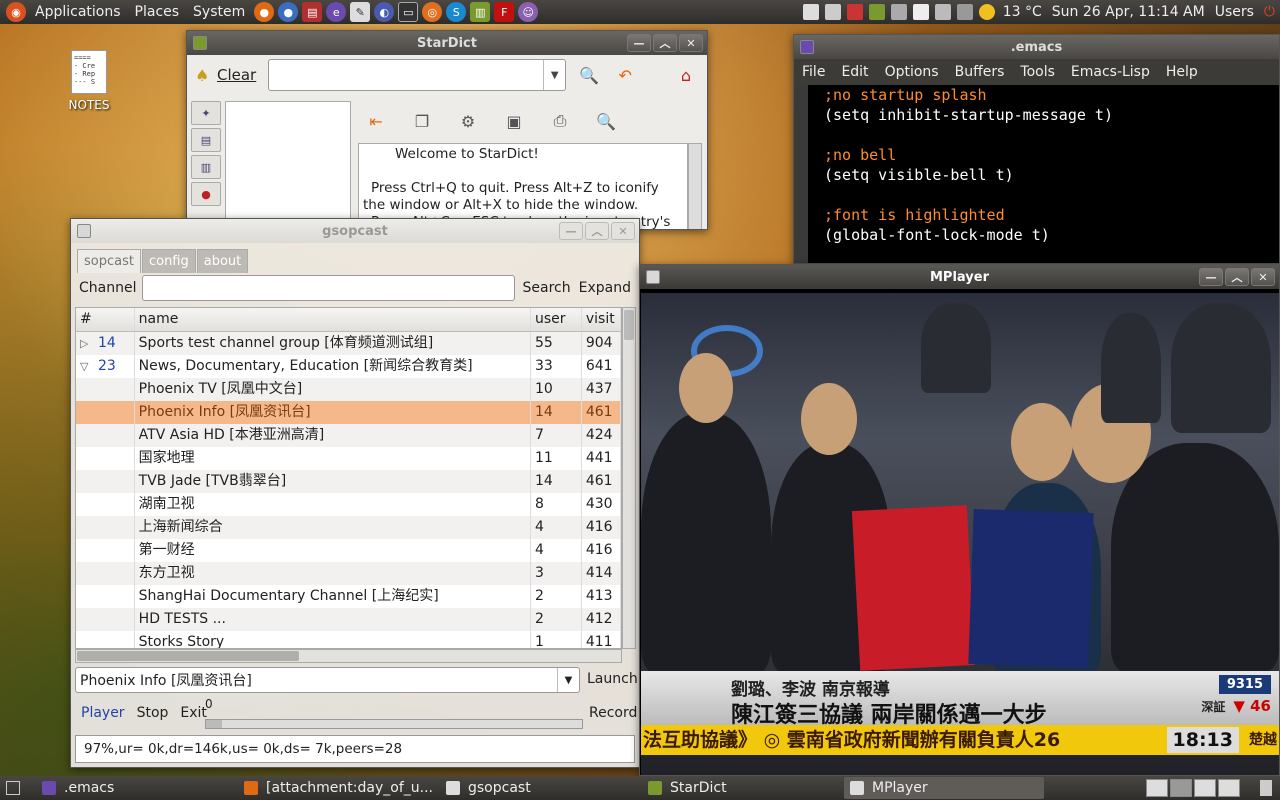  What do you see at coordinates (348, 389) in the screenshot?
I see `table-row: Phoenix TV [凤凰中文台] 10 437` at bounding box center [348, 389].